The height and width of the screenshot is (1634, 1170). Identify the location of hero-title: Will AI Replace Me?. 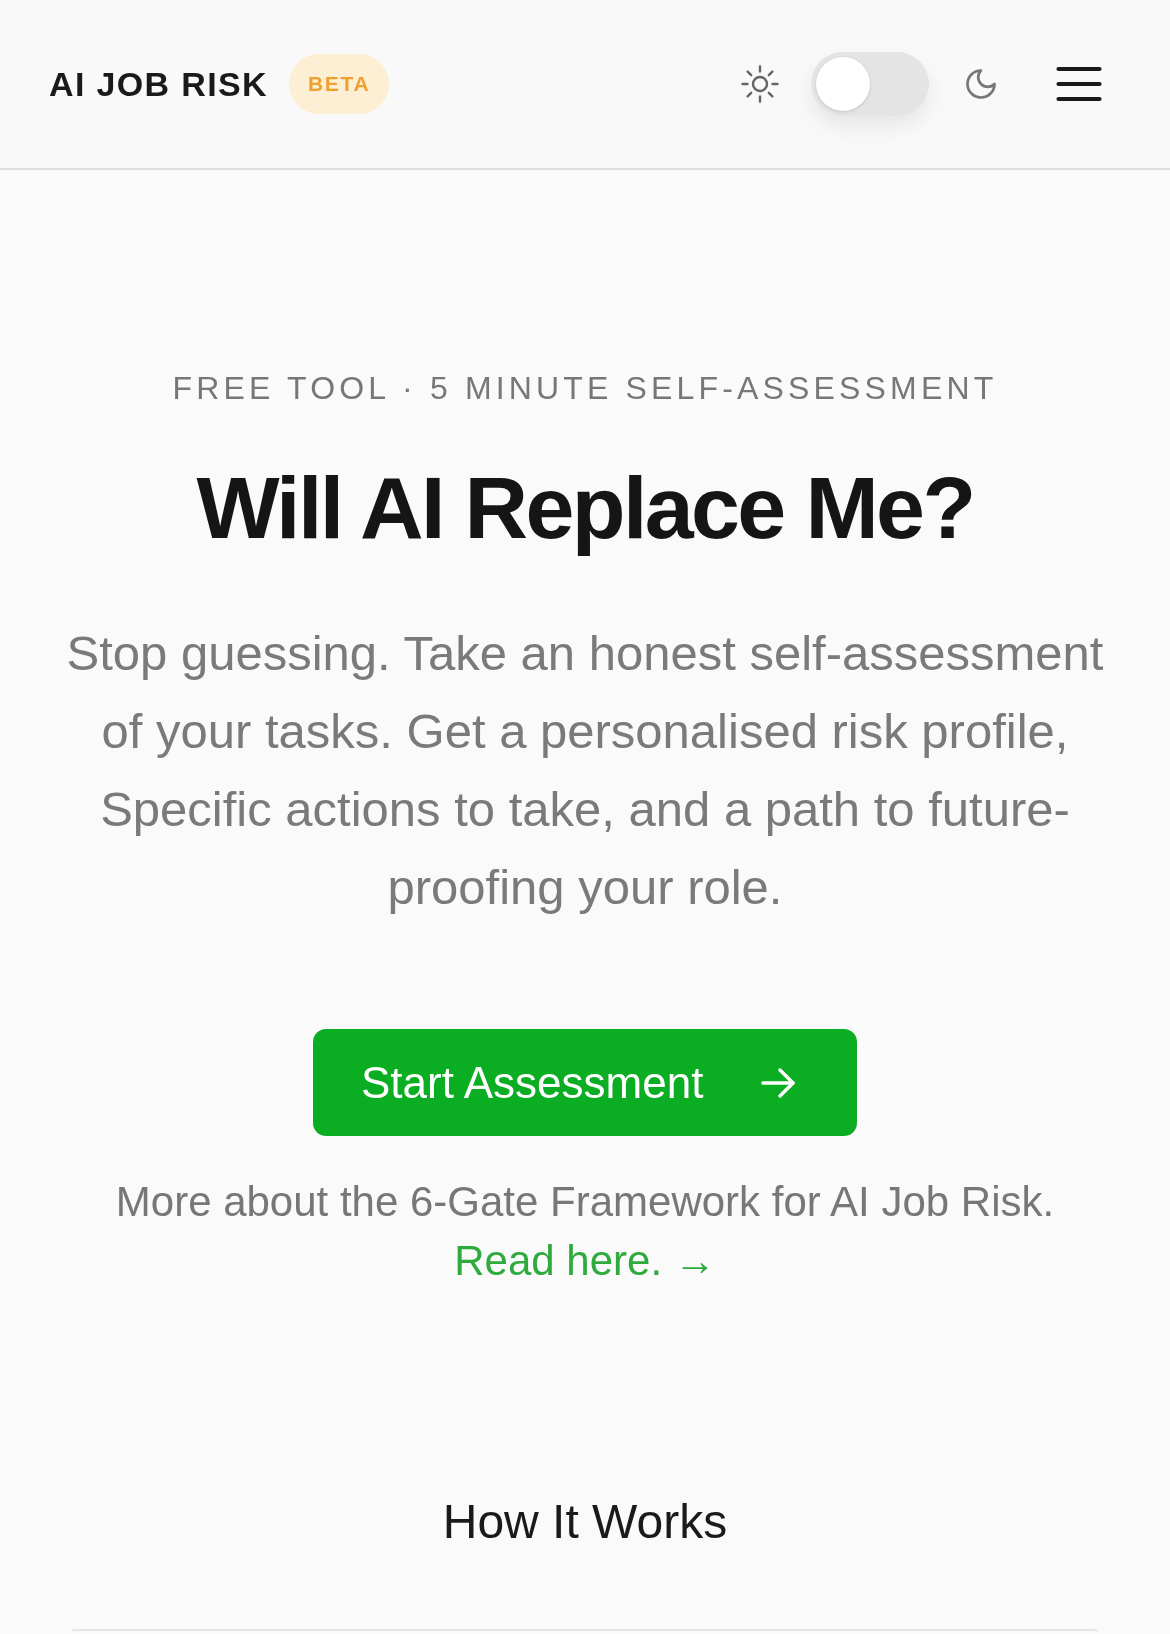
(585, 507).